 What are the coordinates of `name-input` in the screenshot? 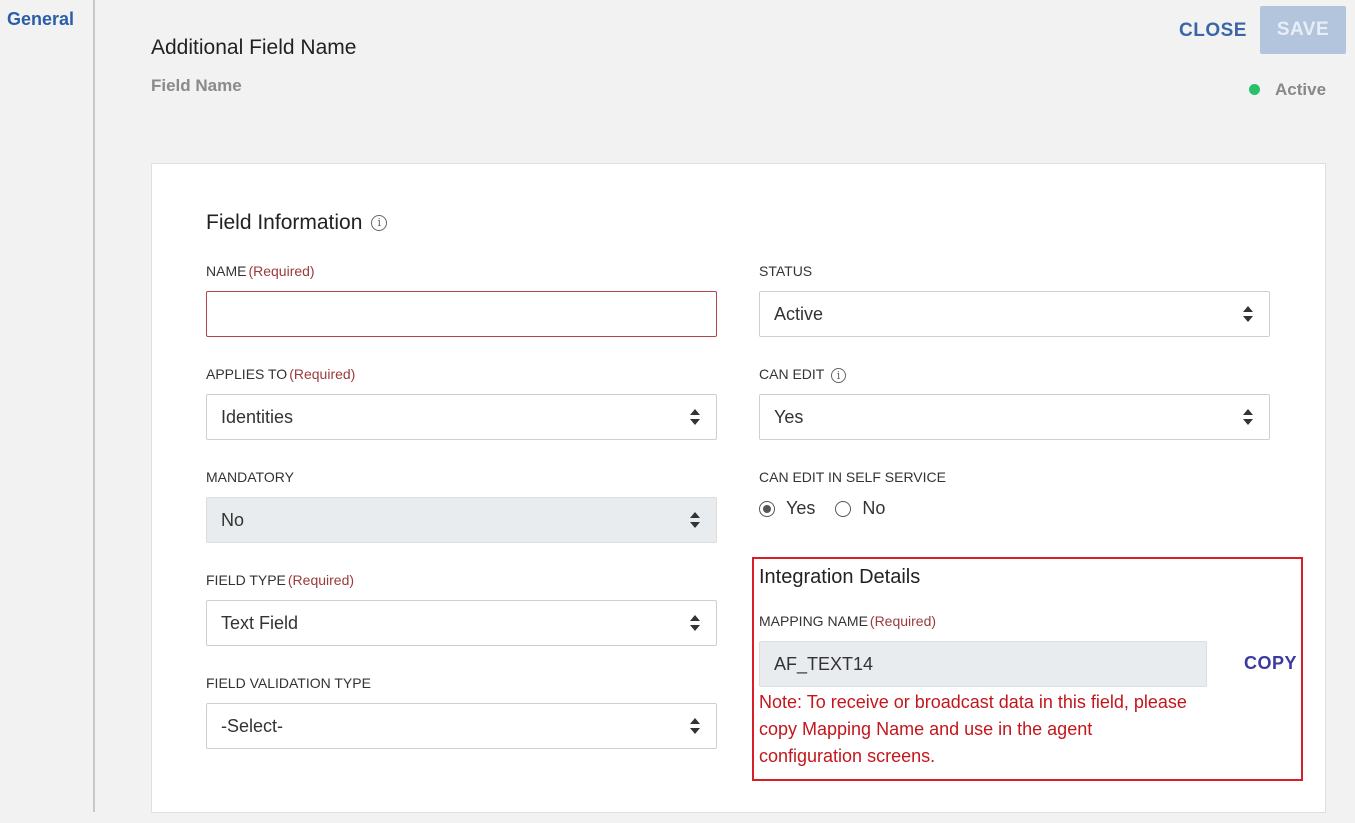 It's located at (461, 314).